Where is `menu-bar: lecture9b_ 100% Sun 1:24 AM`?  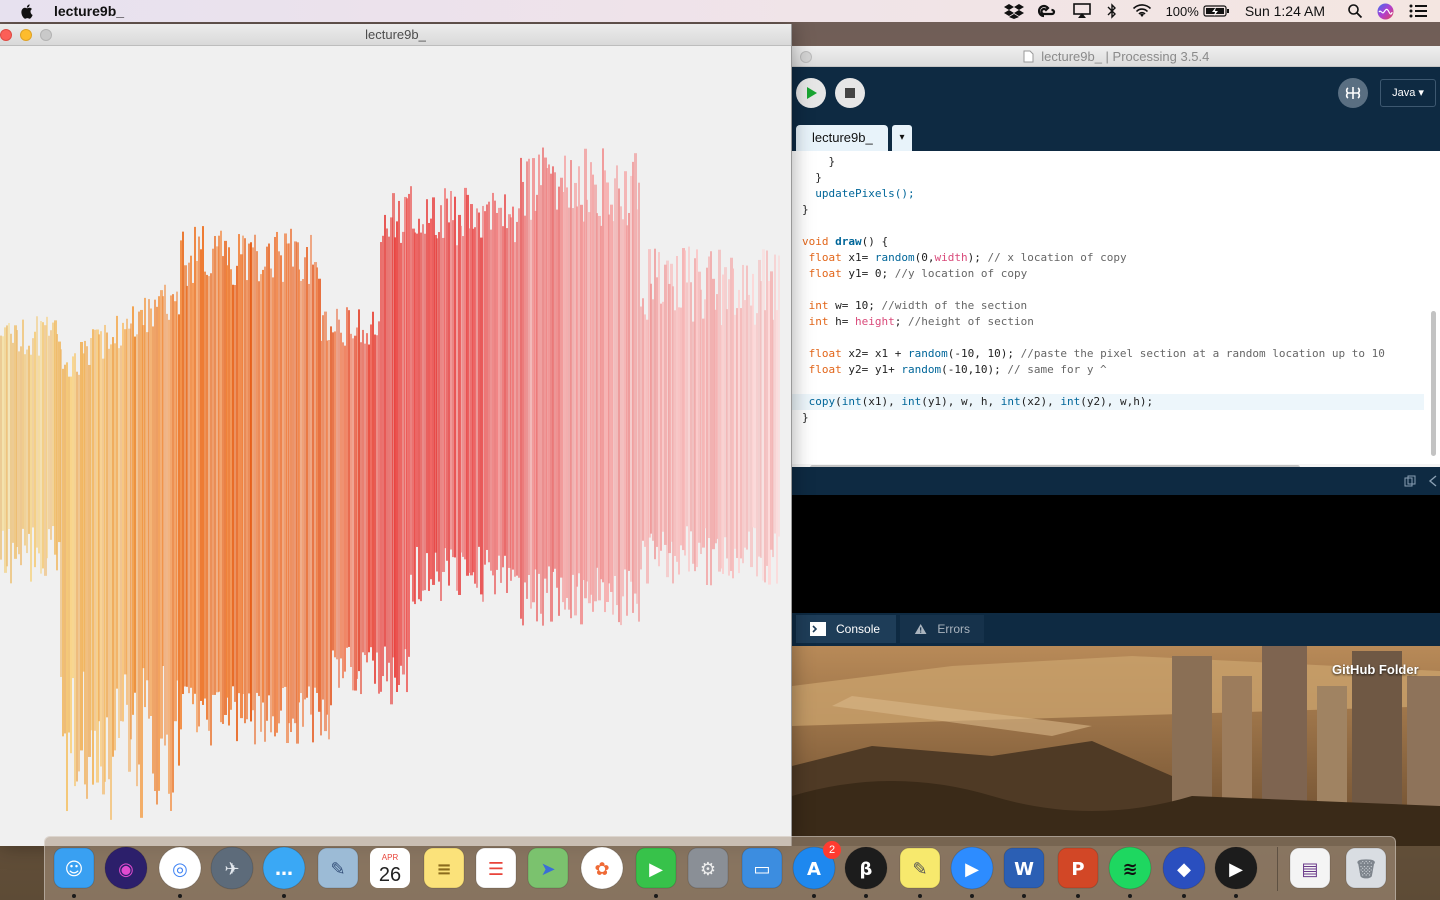
menu-bar: lecture9b_ 100% Sun 1:24 AM is located at coordinates (720, 11).